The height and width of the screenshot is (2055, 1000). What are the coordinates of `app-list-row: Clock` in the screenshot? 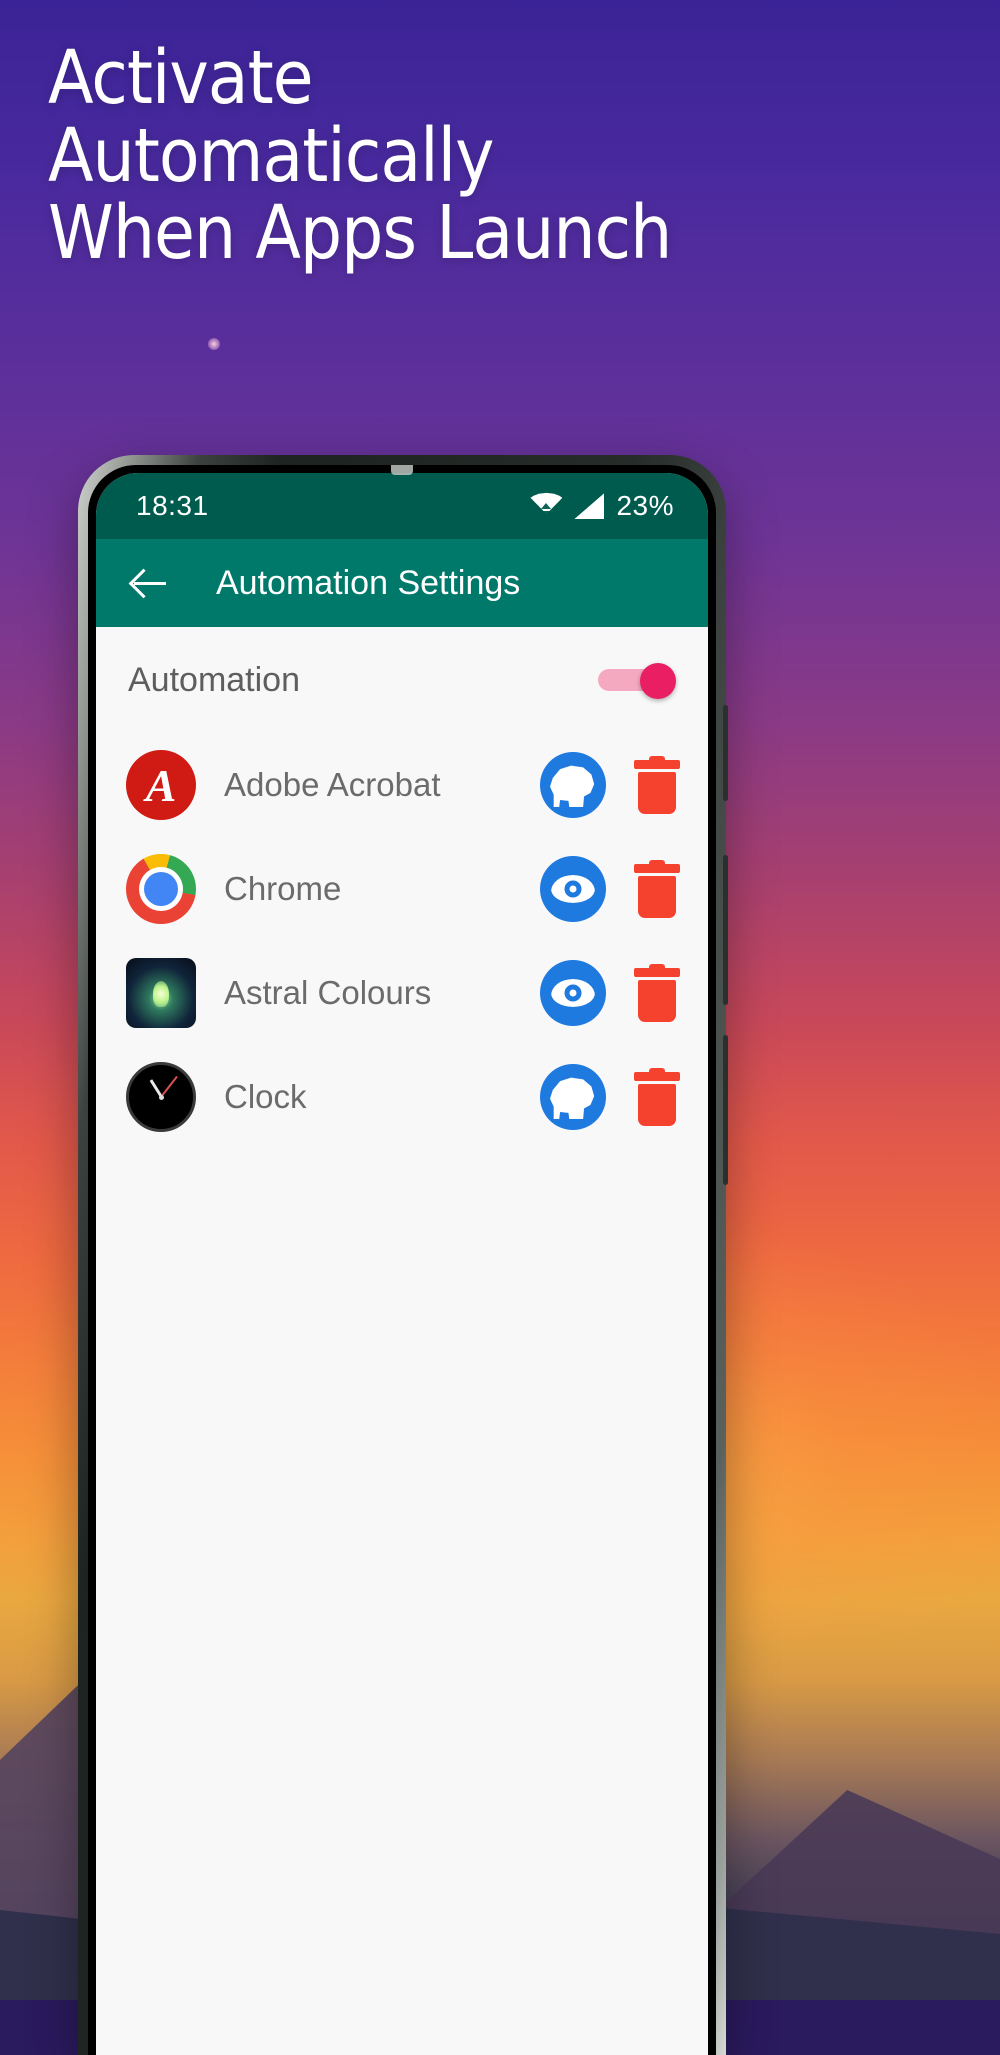 It's located at (402, 1097).